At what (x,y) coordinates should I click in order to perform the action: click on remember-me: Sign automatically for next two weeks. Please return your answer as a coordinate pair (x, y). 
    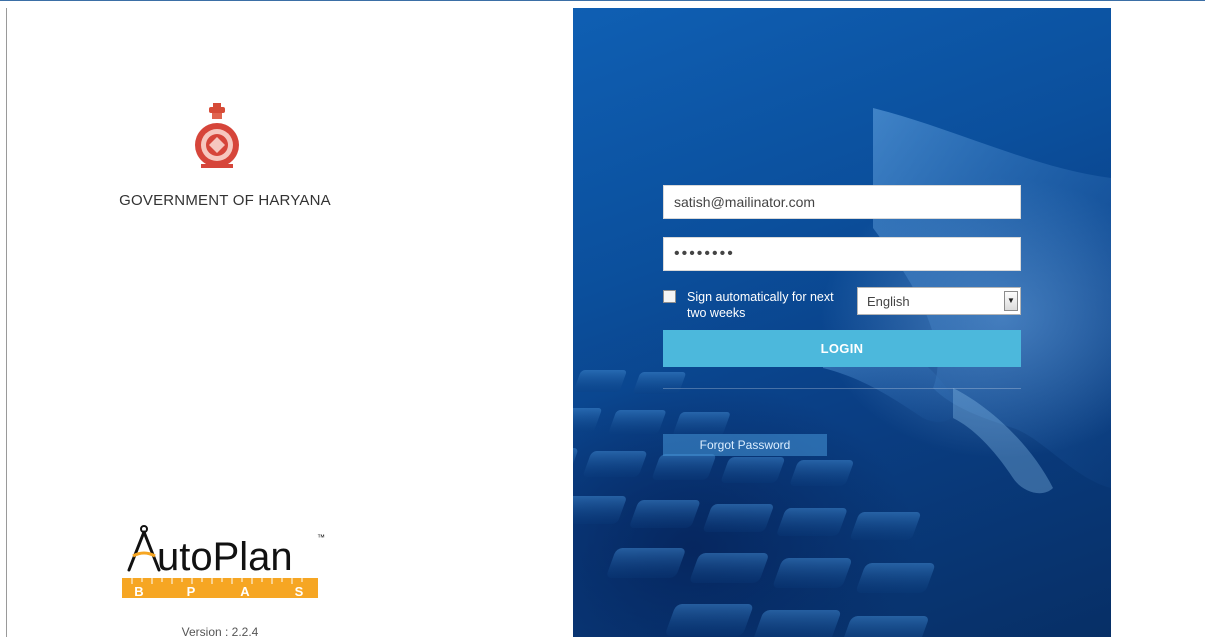
    Looking at the image, I should click on (753, 307).